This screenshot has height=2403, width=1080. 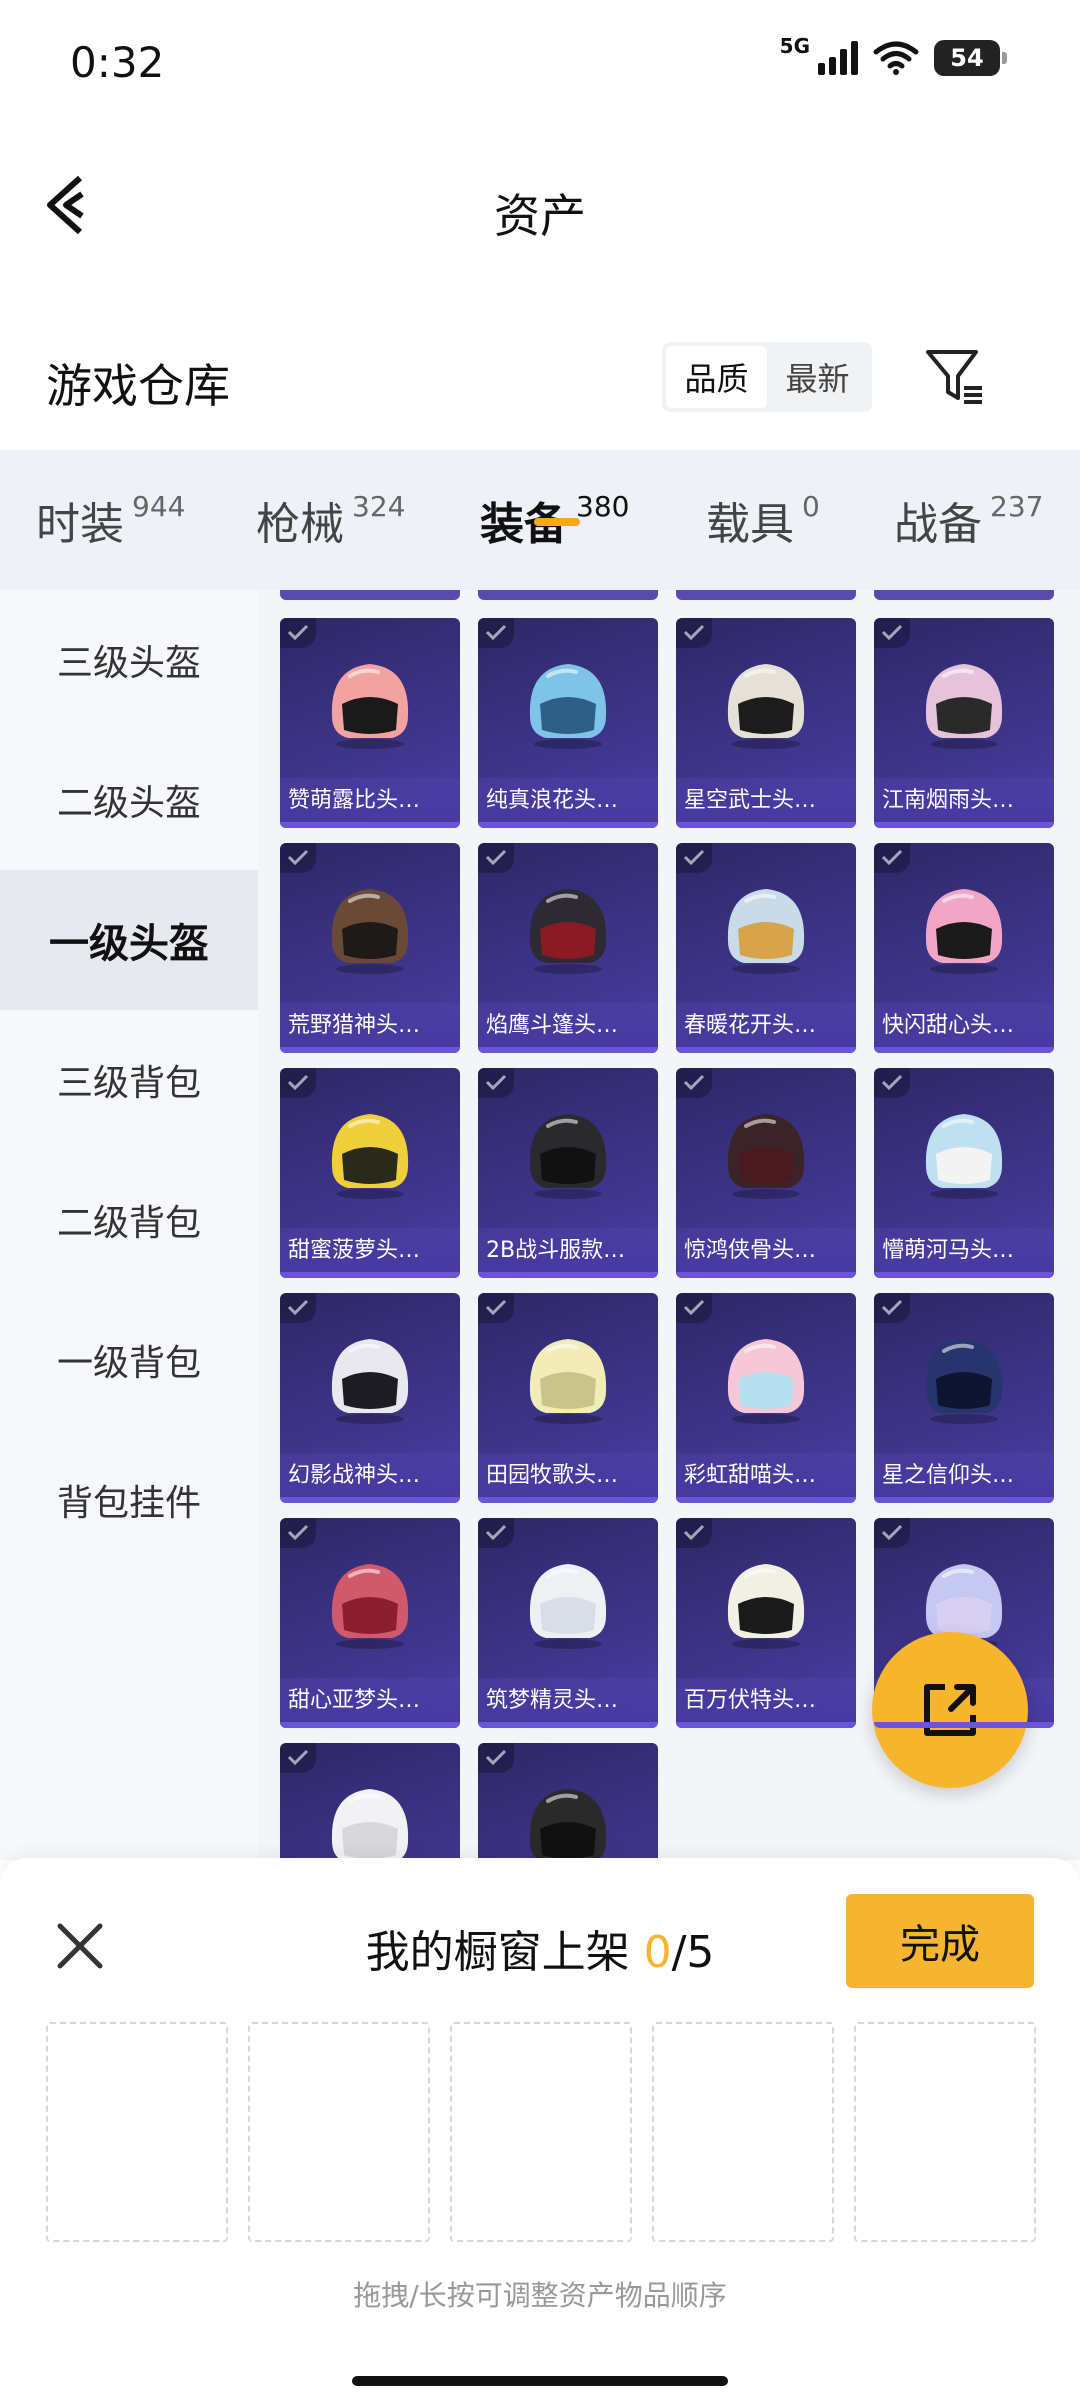 I want to click on tab-category: 载具 0, so click(x=763, y=501).